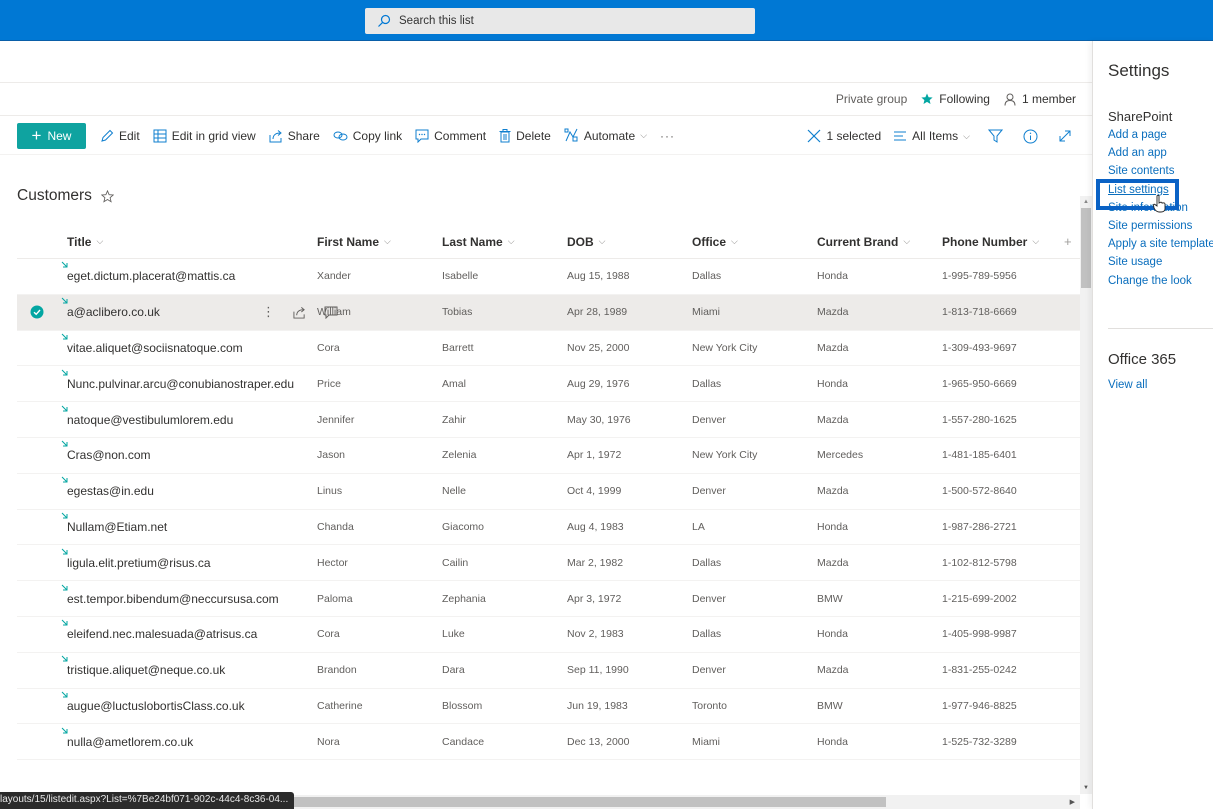 The height and width of the screenshot is (809, 1213). What do you see at coordinates (107, 196) in the screenshot?
I see `star-outline-icon` at bounding box center [107, 196].